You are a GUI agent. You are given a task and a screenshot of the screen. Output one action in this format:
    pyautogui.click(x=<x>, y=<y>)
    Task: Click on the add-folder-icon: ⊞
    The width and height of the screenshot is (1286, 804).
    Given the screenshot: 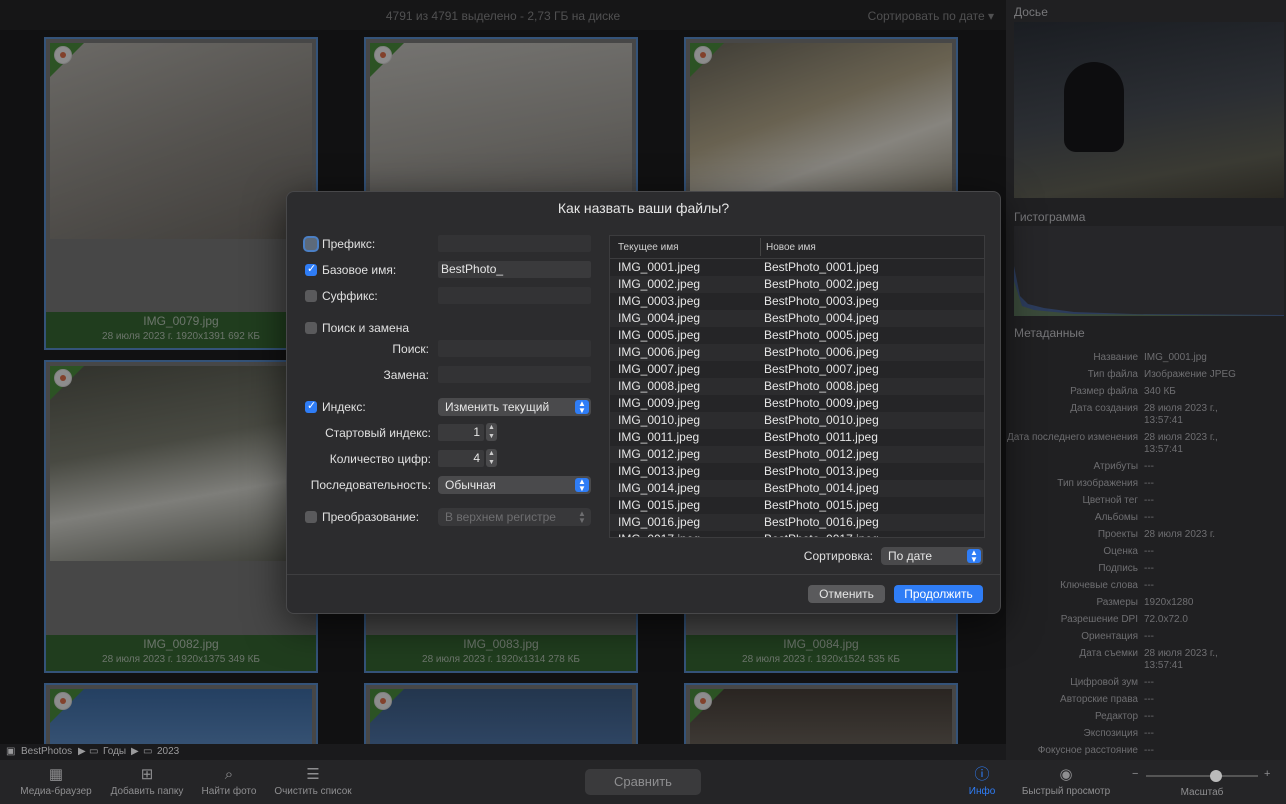 What is the action you would take?
    pyautogui.click(x=147, y=774)
    